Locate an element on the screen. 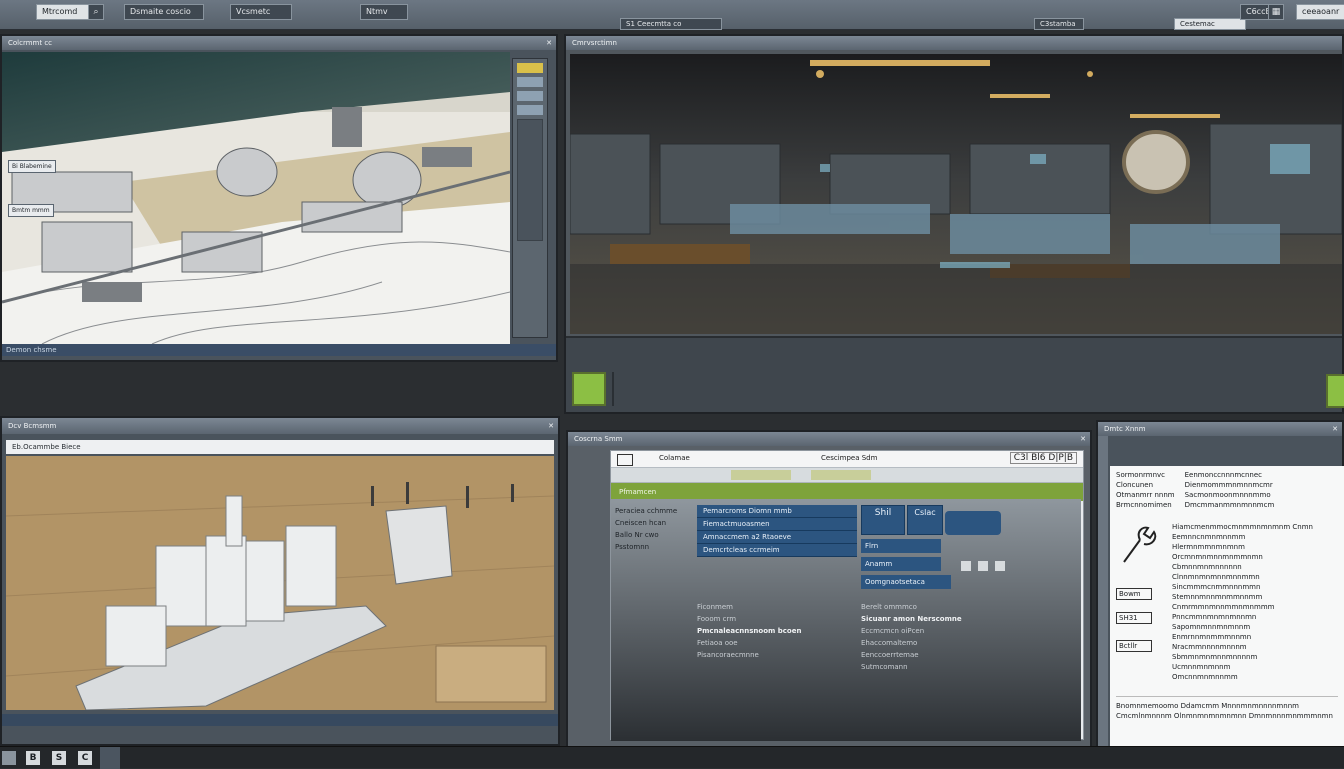  toolbar-chip: Dsmaite coscio is located at coordinates (164, 12).